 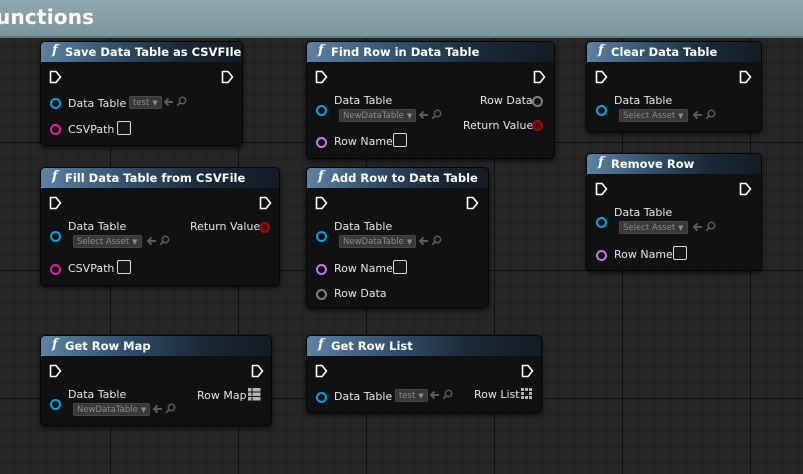 What do you see at coordinates (424, 374) in the screenshot?
I see `node-get-row-list: f Get Row List Data Table test ▼ Row List` at bounding box center [424, 374].